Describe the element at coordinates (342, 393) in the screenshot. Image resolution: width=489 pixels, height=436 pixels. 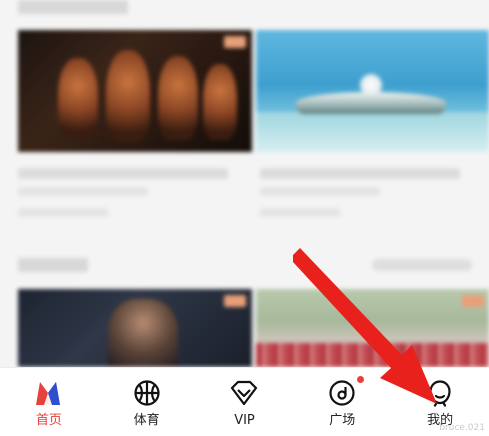
I see `plaza-icon` at that location.